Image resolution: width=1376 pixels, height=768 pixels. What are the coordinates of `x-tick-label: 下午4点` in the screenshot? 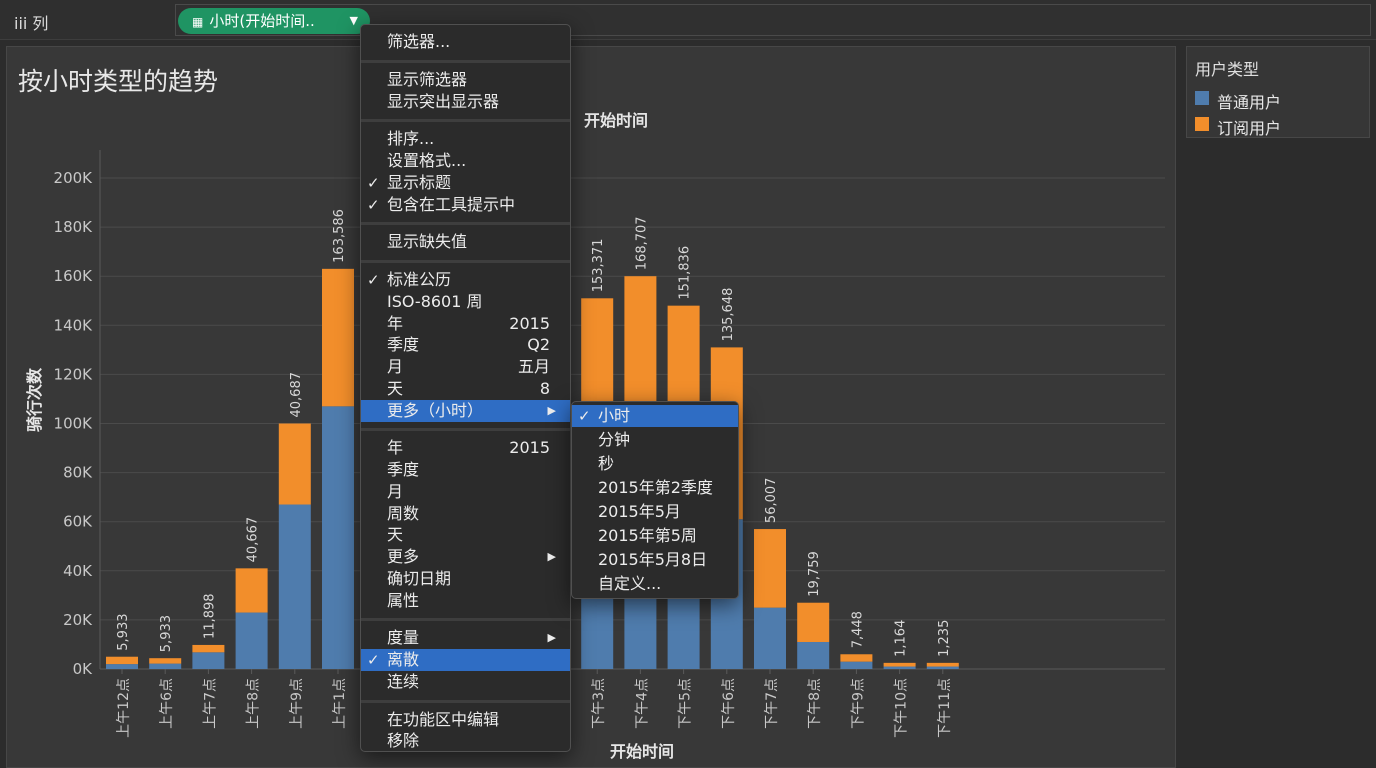 It's located at (642, 703).